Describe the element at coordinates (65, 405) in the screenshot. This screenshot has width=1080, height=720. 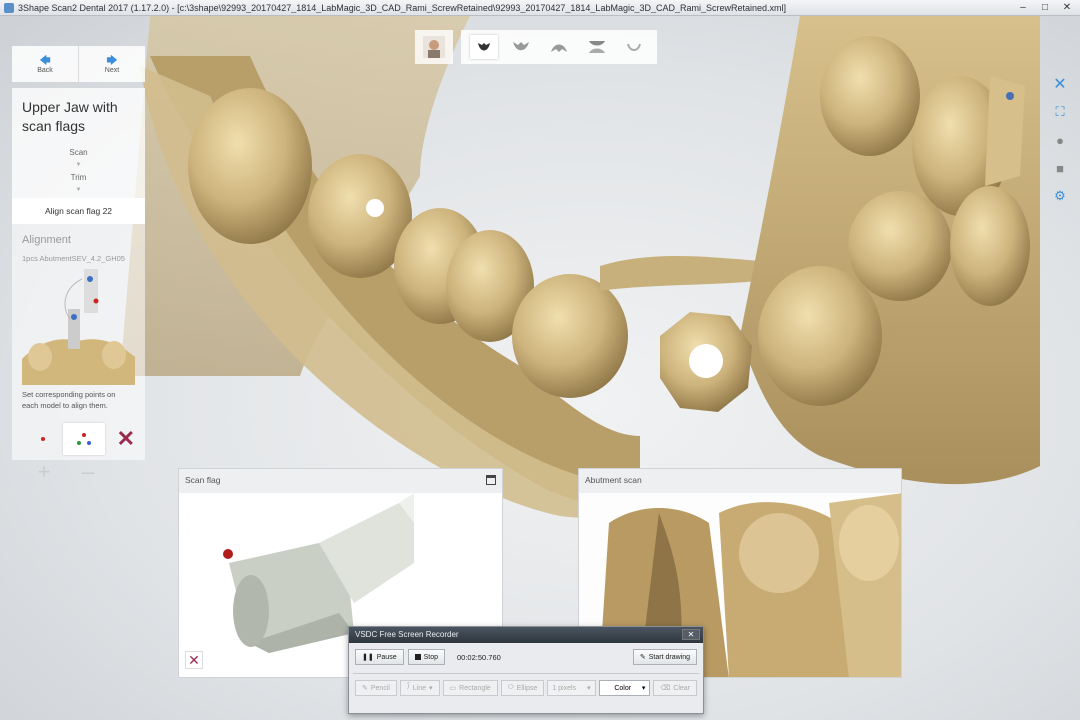
I see `instruction-line2: each model to align them.` at that location.